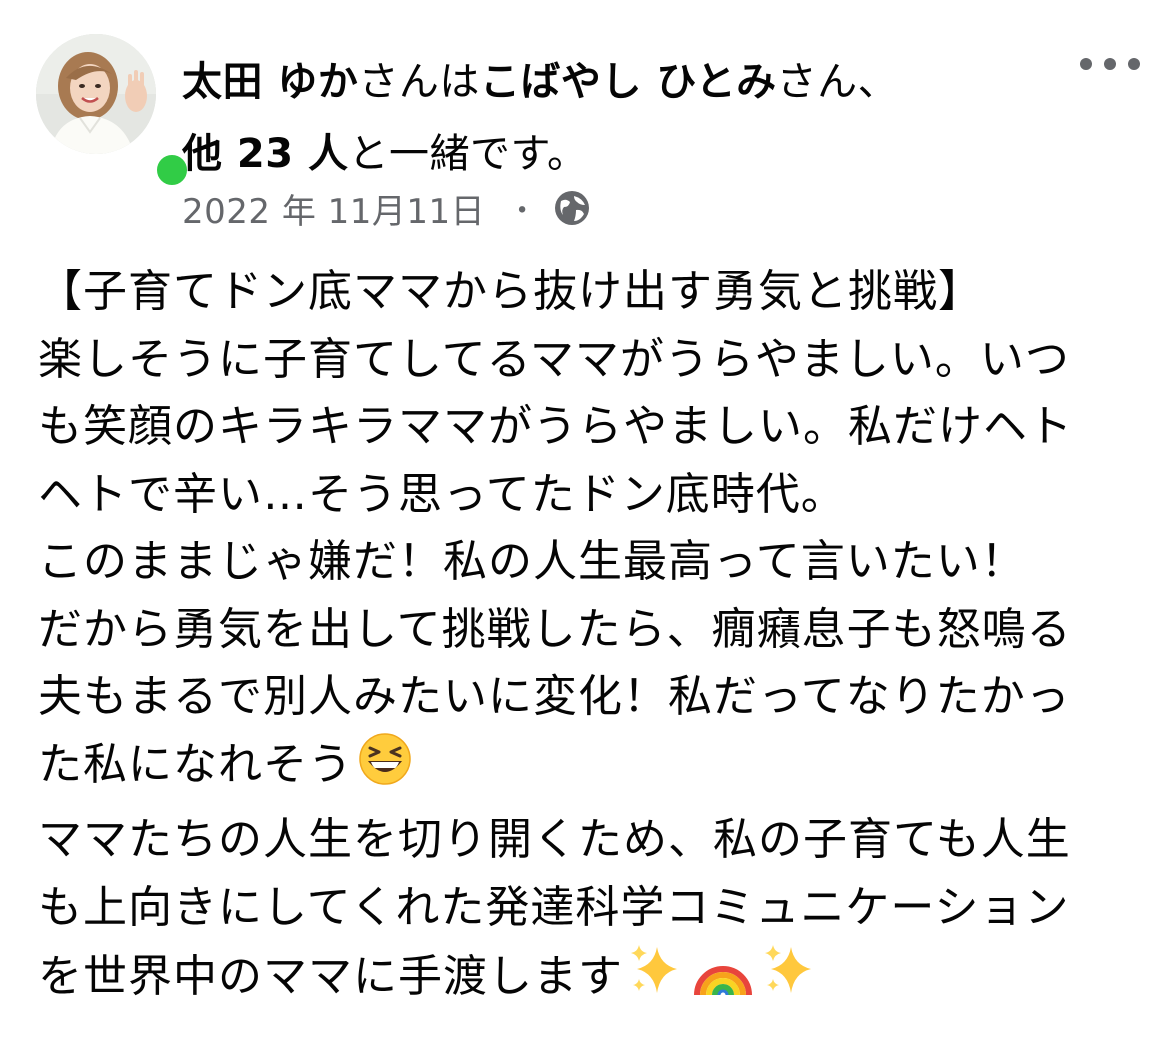  Describe the element at coordinates (554, 696) in the screenshot. I see `body-line: 夫もまるで別人みたいに変化！私だってなりたかっ` at that location.